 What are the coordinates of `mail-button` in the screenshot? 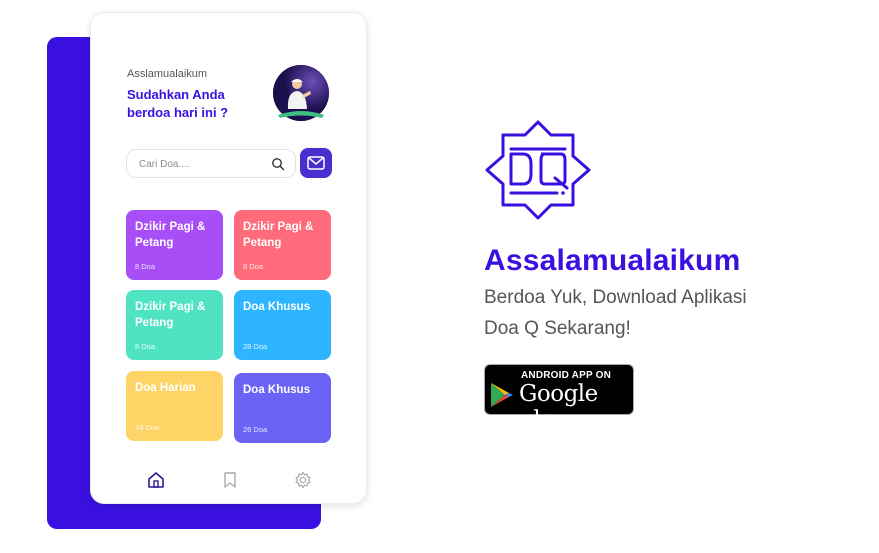 It's located at (316, 163).